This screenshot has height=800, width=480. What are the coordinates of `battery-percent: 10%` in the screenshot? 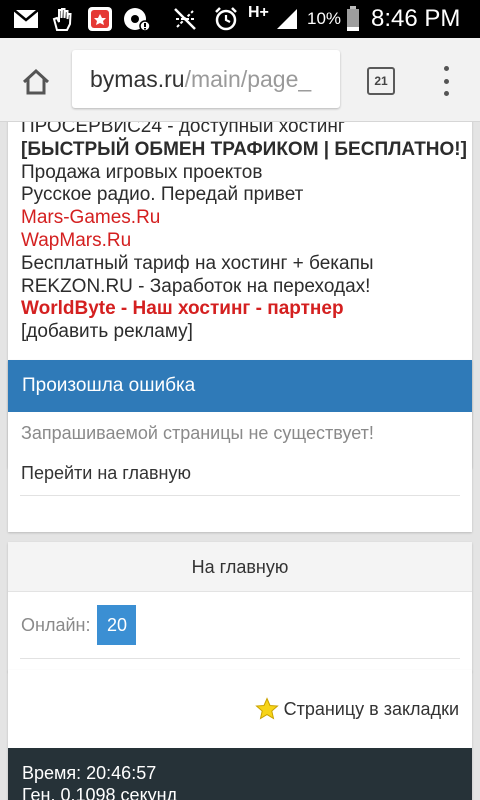 It's located at (324, 18).